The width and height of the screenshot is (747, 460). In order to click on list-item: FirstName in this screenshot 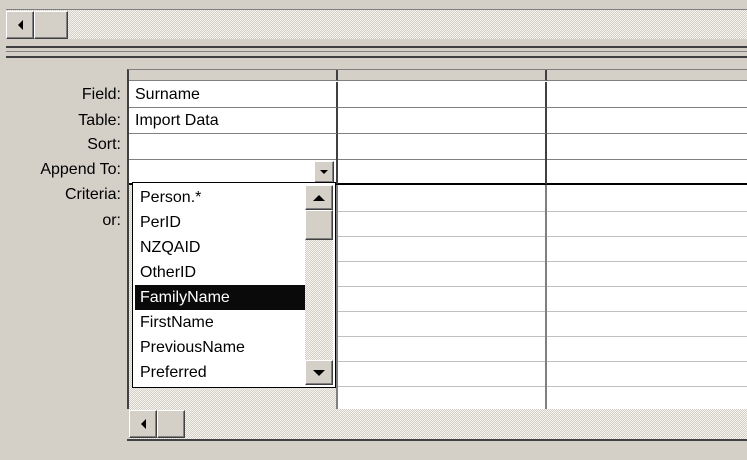, I will do `click(220, 322)`.